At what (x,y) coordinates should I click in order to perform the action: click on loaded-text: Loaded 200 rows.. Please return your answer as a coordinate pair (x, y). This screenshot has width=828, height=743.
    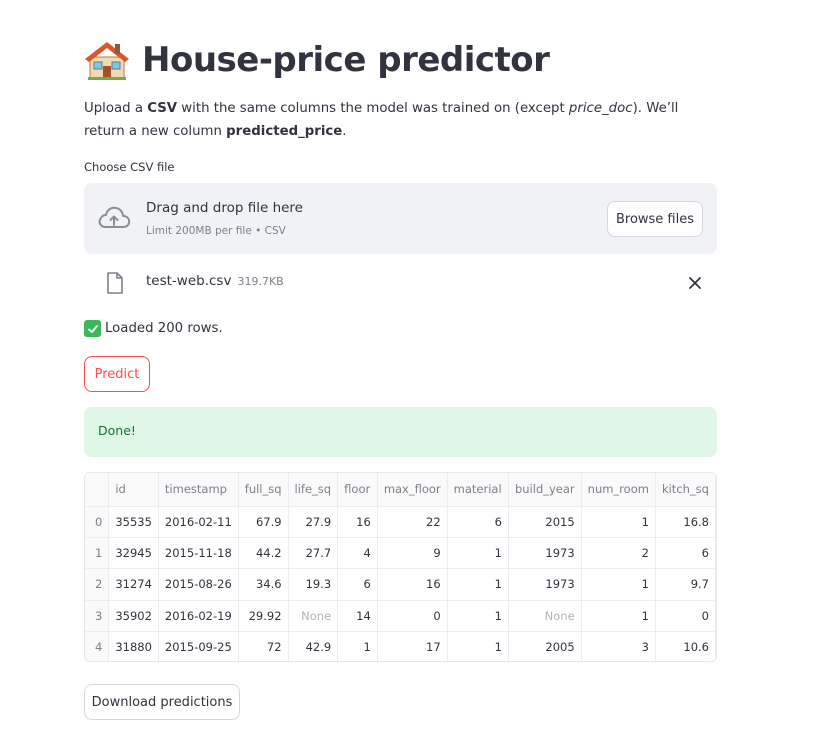
    Looking at the image, I should click on (164, 328).